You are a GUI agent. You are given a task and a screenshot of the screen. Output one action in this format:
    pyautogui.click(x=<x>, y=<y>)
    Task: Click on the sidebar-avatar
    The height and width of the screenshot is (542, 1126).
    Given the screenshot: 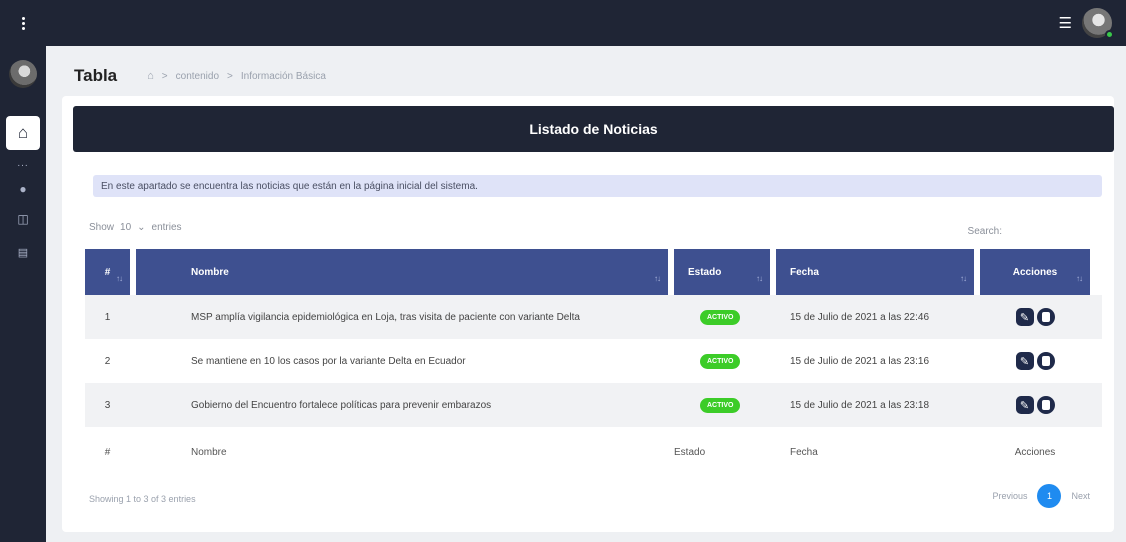 What is the action you would take?
    pyautogui.click(x=23, y=74)
    